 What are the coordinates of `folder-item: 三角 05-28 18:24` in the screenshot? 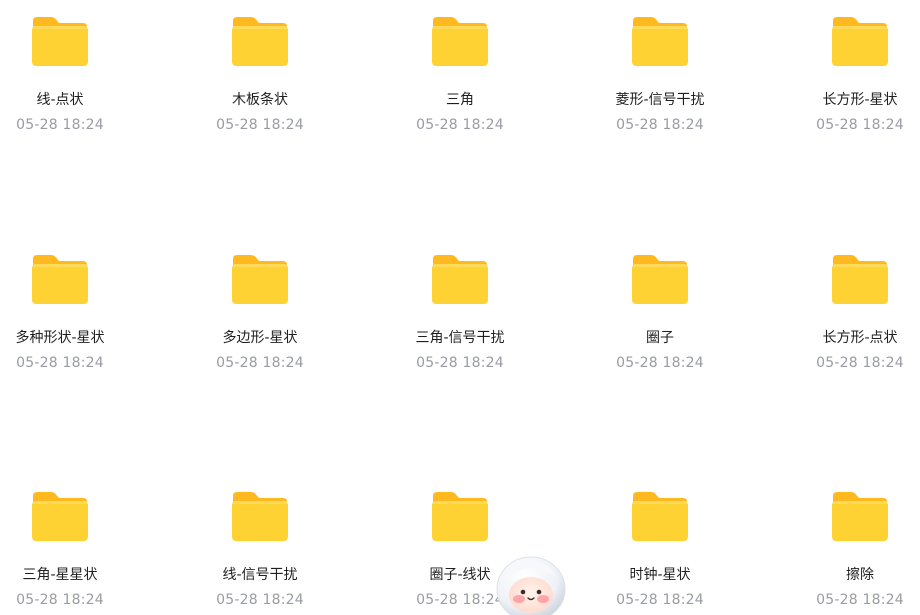 It's located at (460, 66).